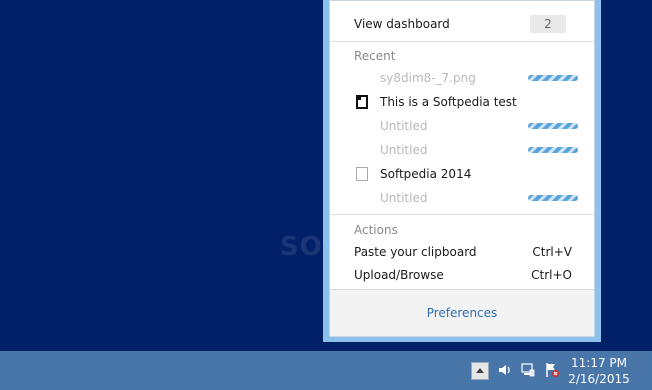  I want to click on view-dashboard-item: View dashboard 2, so click(463, 24).